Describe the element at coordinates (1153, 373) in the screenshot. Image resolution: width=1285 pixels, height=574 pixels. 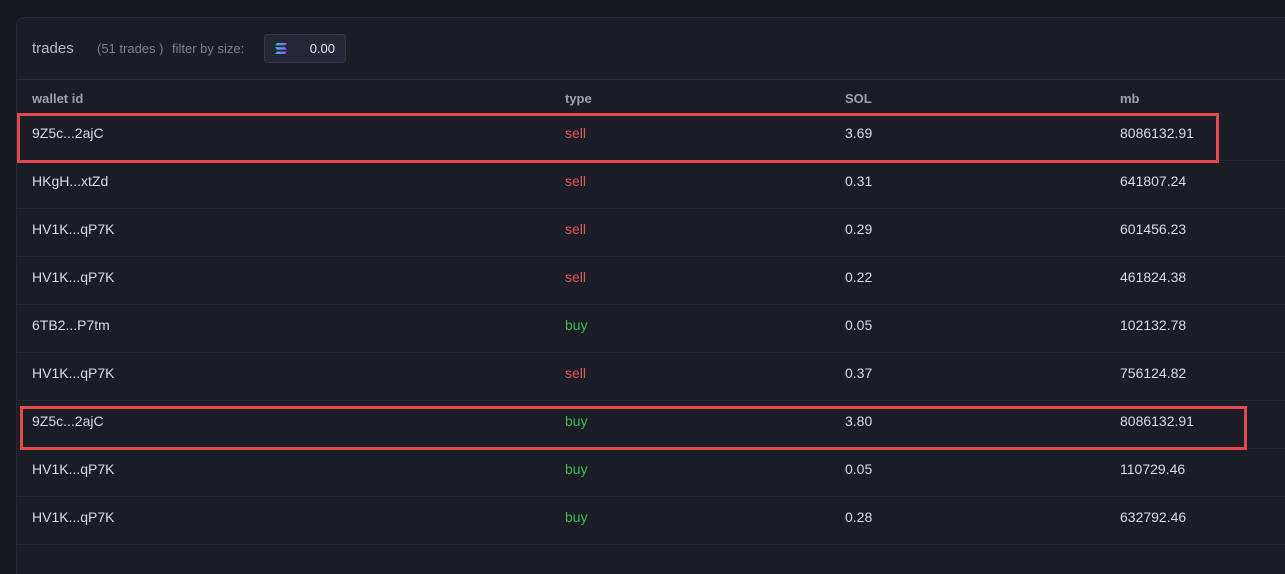
I see `mb-amount: 756124.82` at that location.